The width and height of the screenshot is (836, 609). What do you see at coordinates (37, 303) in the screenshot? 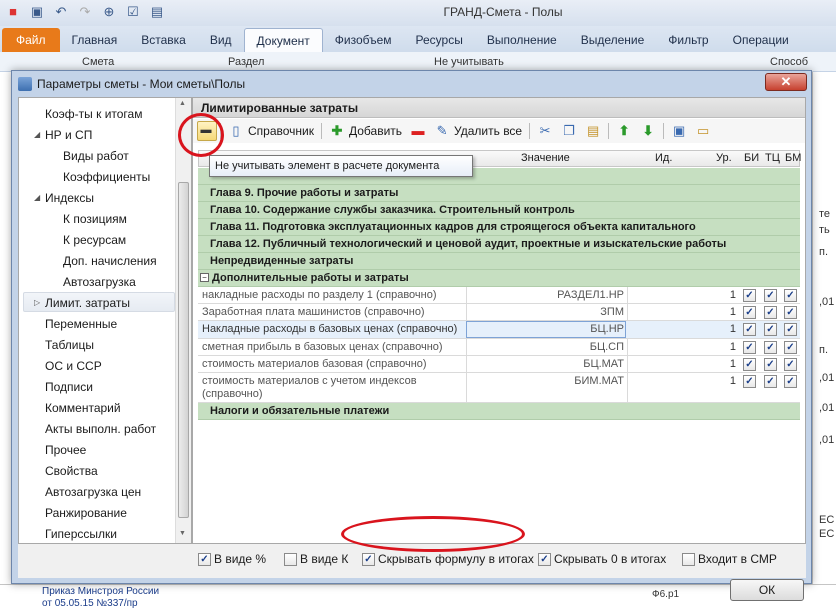
I see `collapsed-triangle-icon: ▷` at bounding box center [37, 303].